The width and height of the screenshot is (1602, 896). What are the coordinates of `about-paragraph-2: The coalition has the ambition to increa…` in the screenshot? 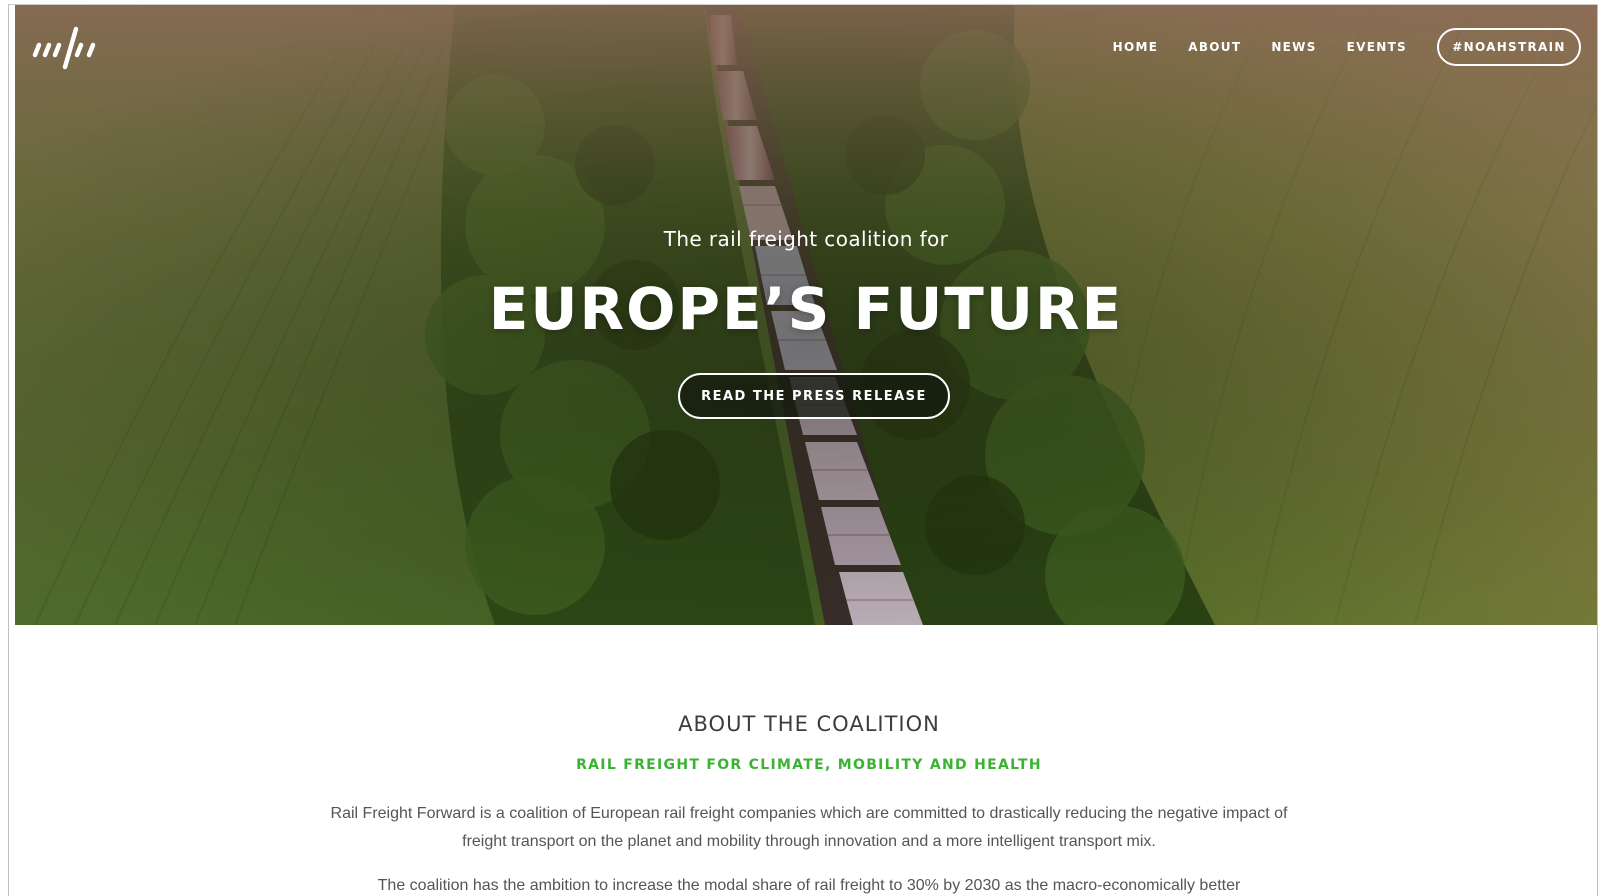 It's located at (809, 885).